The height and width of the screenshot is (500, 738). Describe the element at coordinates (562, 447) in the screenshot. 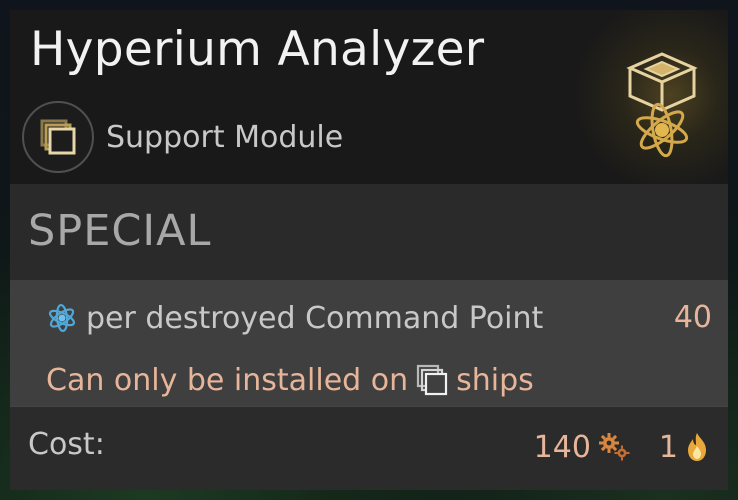

I see `metal-cost-value: 140` at that location.